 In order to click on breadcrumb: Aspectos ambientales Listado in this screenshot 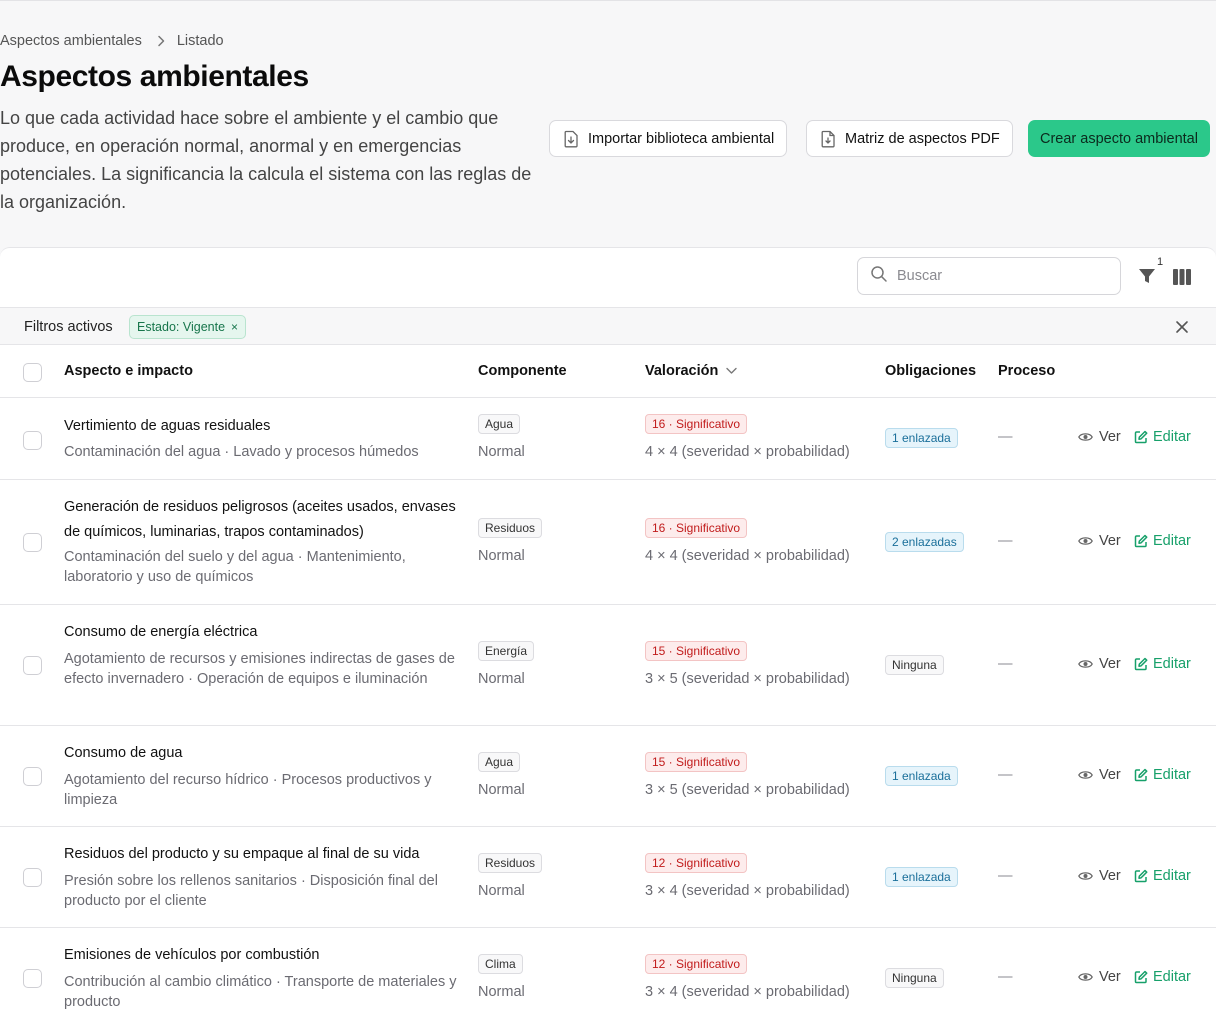, I will do `click(112, 41)`.